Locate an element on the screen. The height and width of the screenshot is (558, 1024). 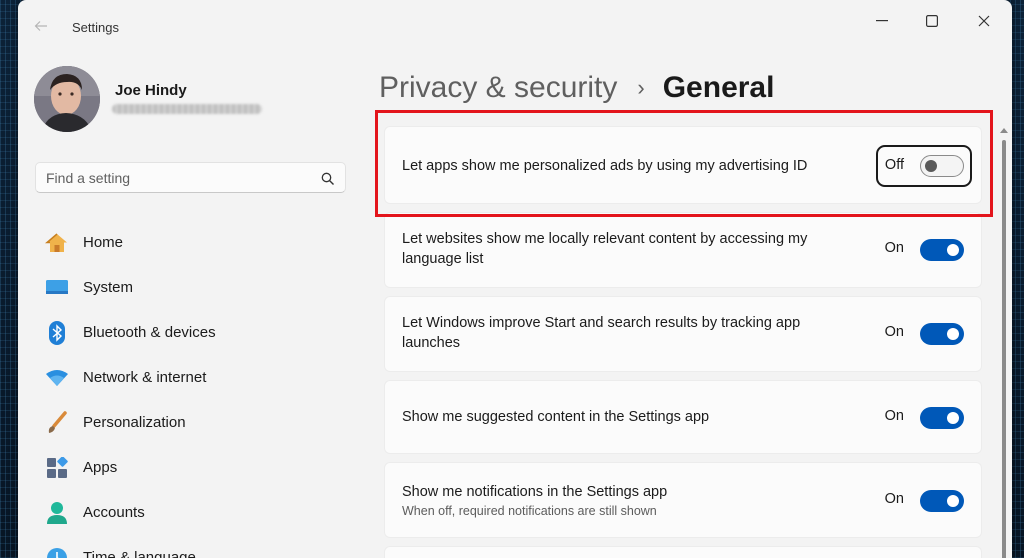
search-input is located at coordinates (176, 178).